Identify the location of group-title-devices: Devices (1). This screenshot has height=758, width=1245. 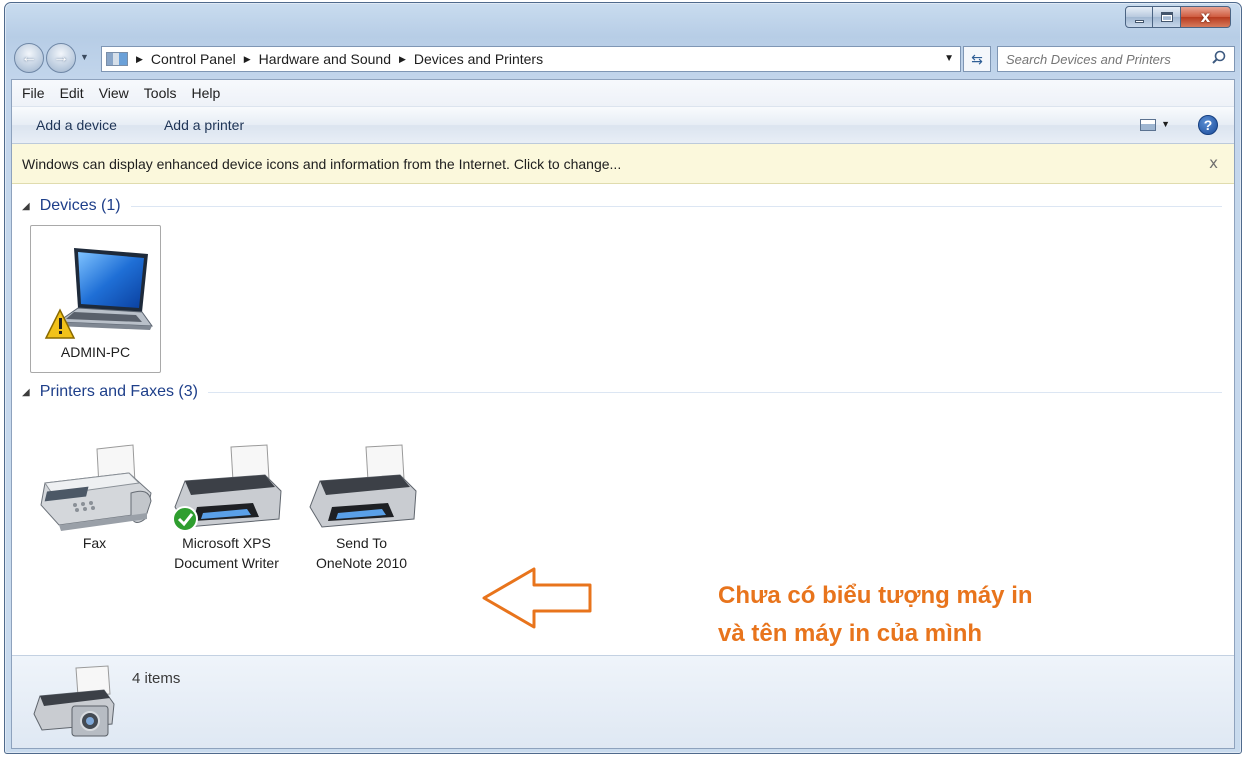
(80, 205).